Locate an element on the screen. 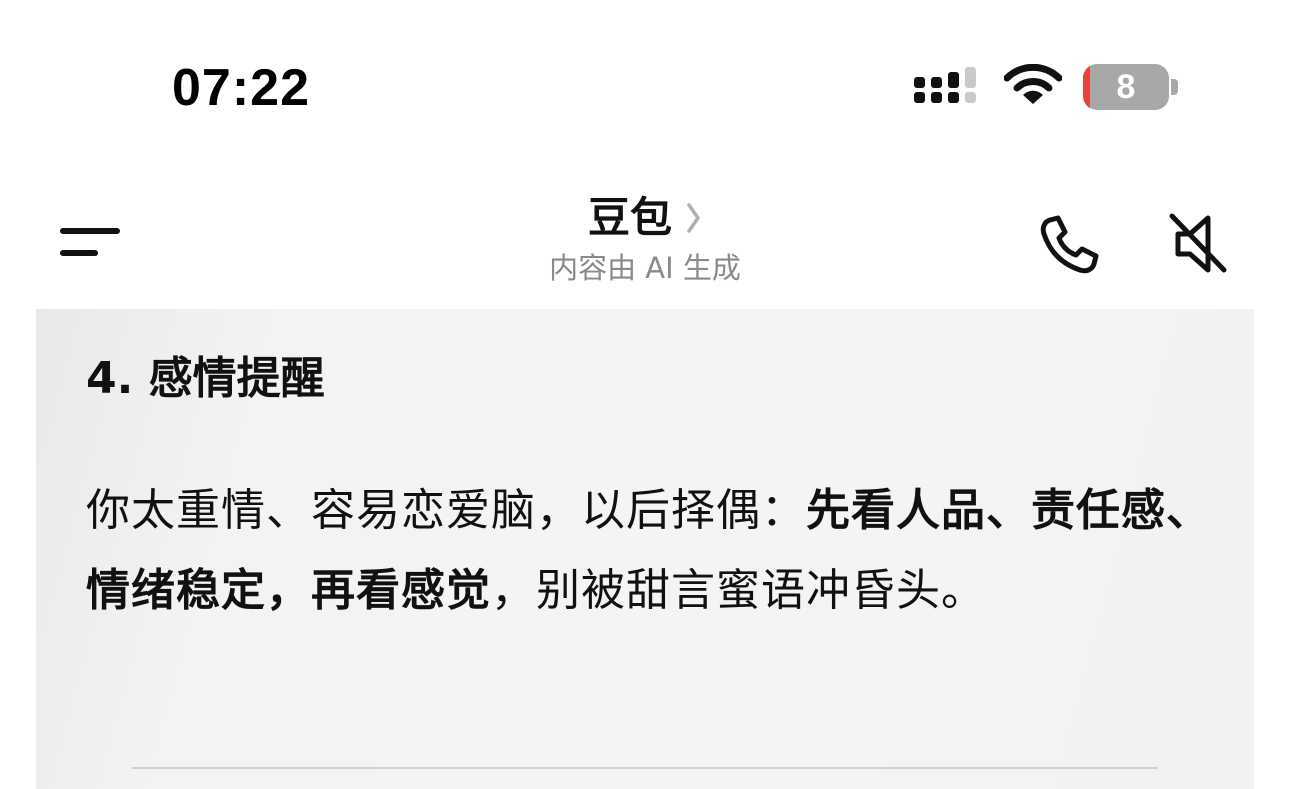  phone-icon is located at coordinates (1069, 244).